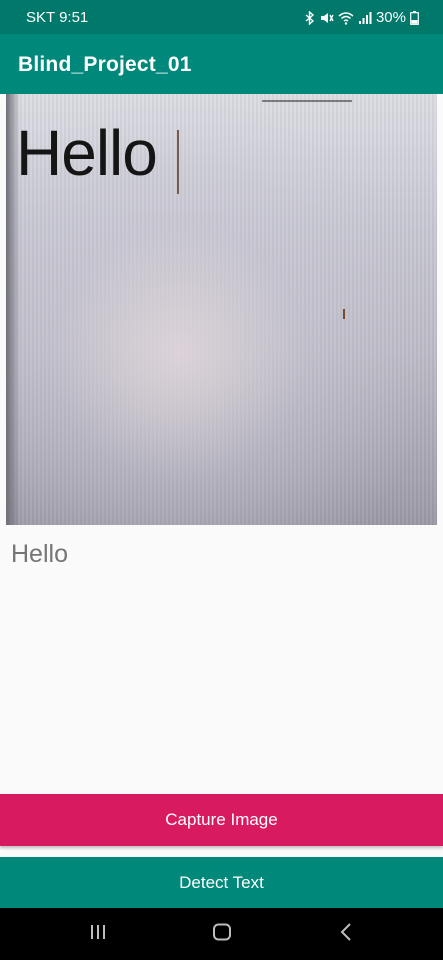 This screenshot has height=960, width=443. What do you see at coordinates (105, 64) in the screenshot?
I see `app-title: Blind_Project_01` at bounding box center [105, 64].